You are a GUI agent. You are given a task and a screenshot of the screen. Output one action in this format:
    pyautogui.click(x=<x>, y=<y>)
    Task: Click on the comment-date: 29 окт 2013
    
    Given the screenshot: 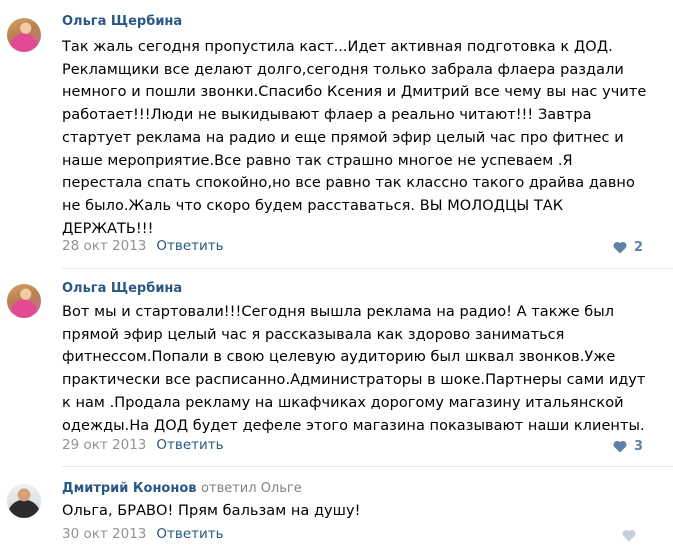 What is the action you would take?
    pyautogui.click(x=104, y=445)
    